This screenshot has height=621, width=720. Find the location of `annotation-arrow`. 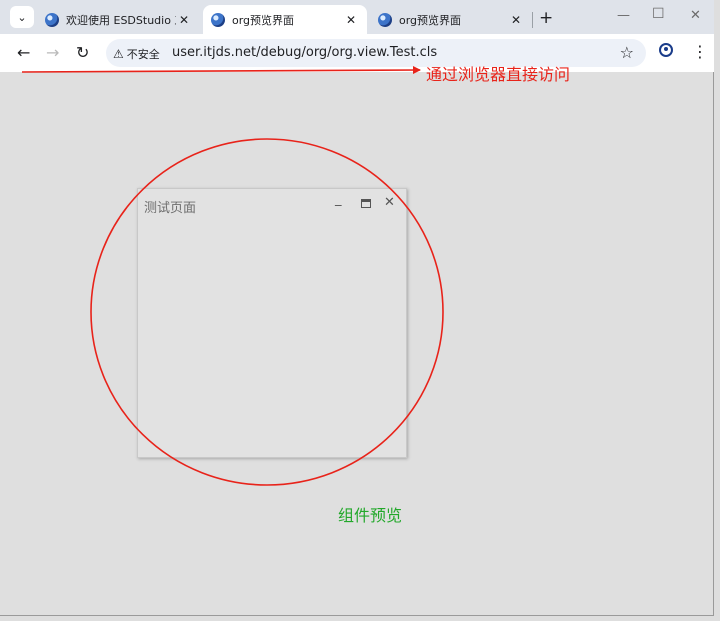

annotation-arrow is located at coordinates (221, 70).